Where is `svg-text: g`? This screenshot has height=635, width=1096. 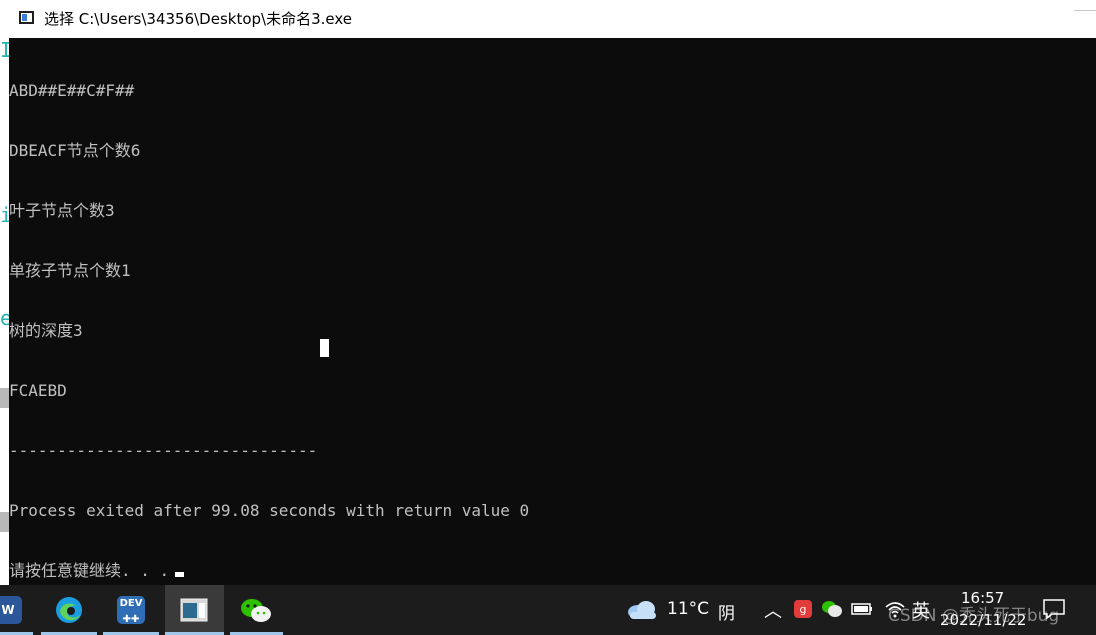 svg-text: g is located at coordinates (803, 609).